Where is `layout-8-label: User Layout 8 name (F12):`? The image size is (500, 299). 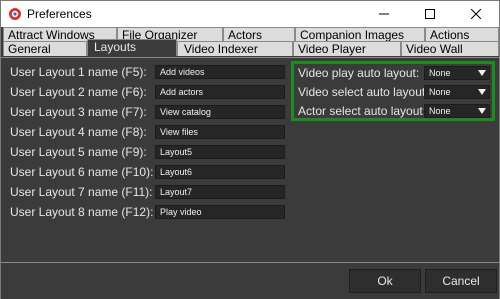 layout-8-label: User Layout 8 name (F12): is located at coordinates (82, 212).